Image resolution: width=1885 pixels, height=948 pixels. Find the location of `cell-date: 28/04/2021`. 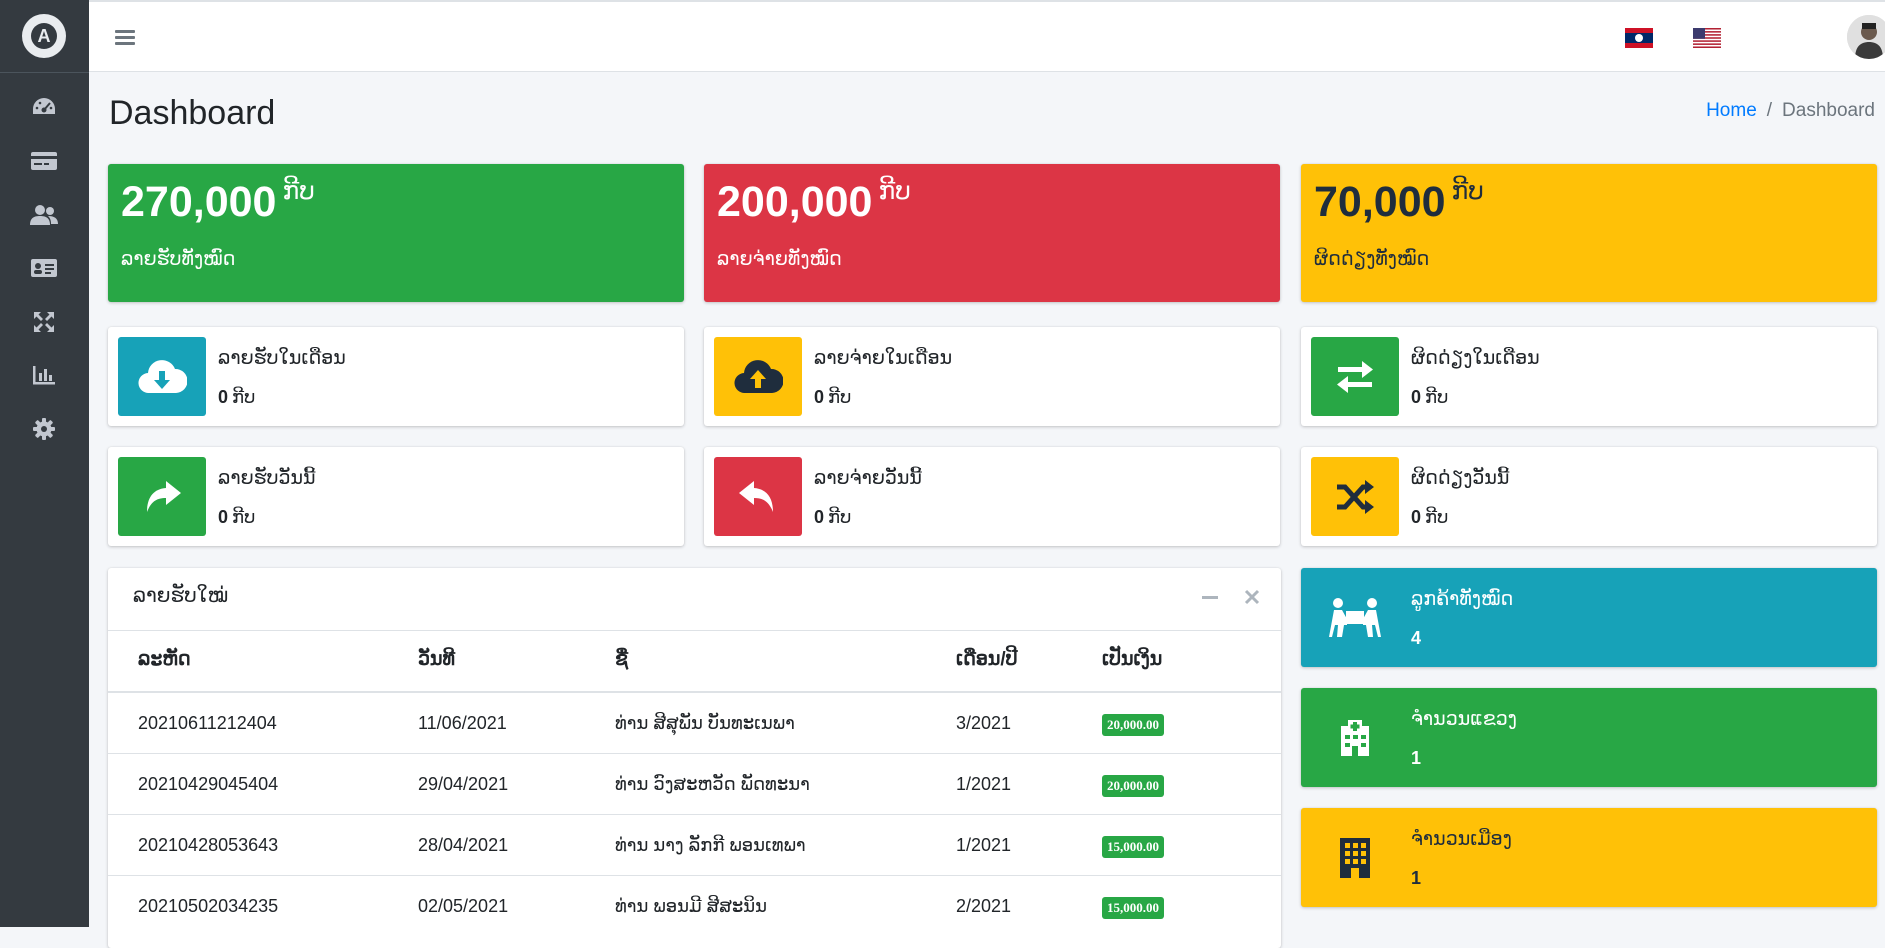

cell-date: 28/04/2021 is located at coordinates (463, 845).